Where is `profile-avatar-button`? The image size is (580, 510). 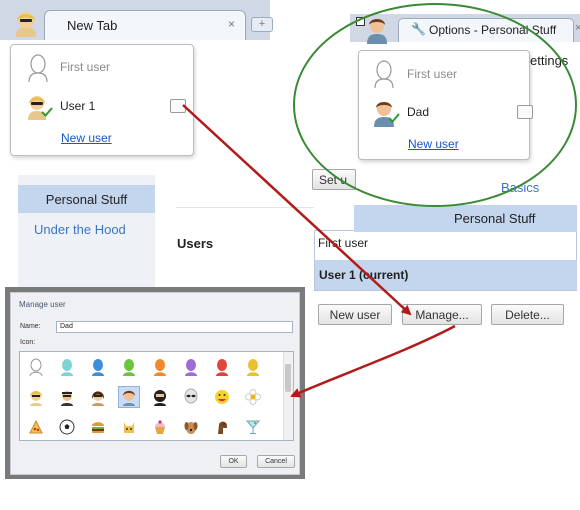 profile-avatar-button is located at coordinates (26, 23).